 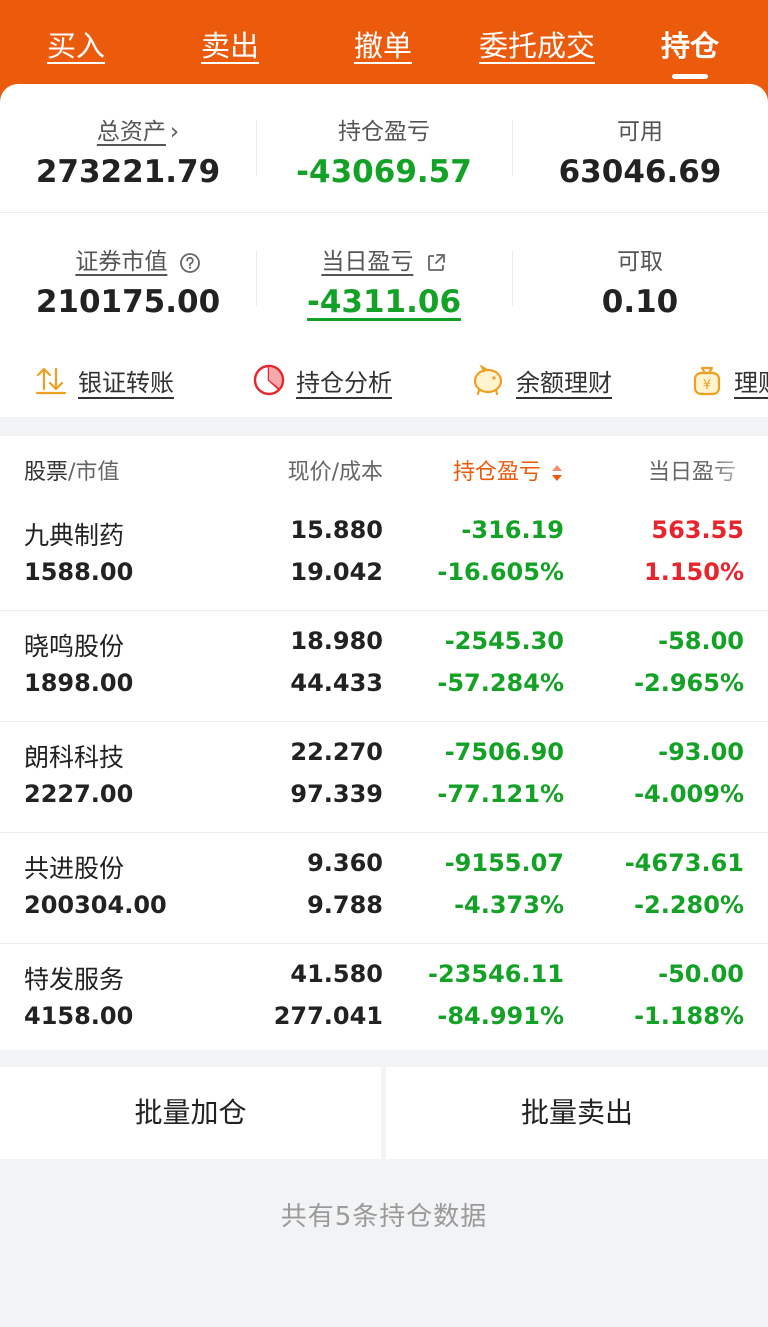 What do you see at coordinates (128, 302) in the screenshot?
I see `market-value-value: 210175.00` at bounding box center [128, 302].